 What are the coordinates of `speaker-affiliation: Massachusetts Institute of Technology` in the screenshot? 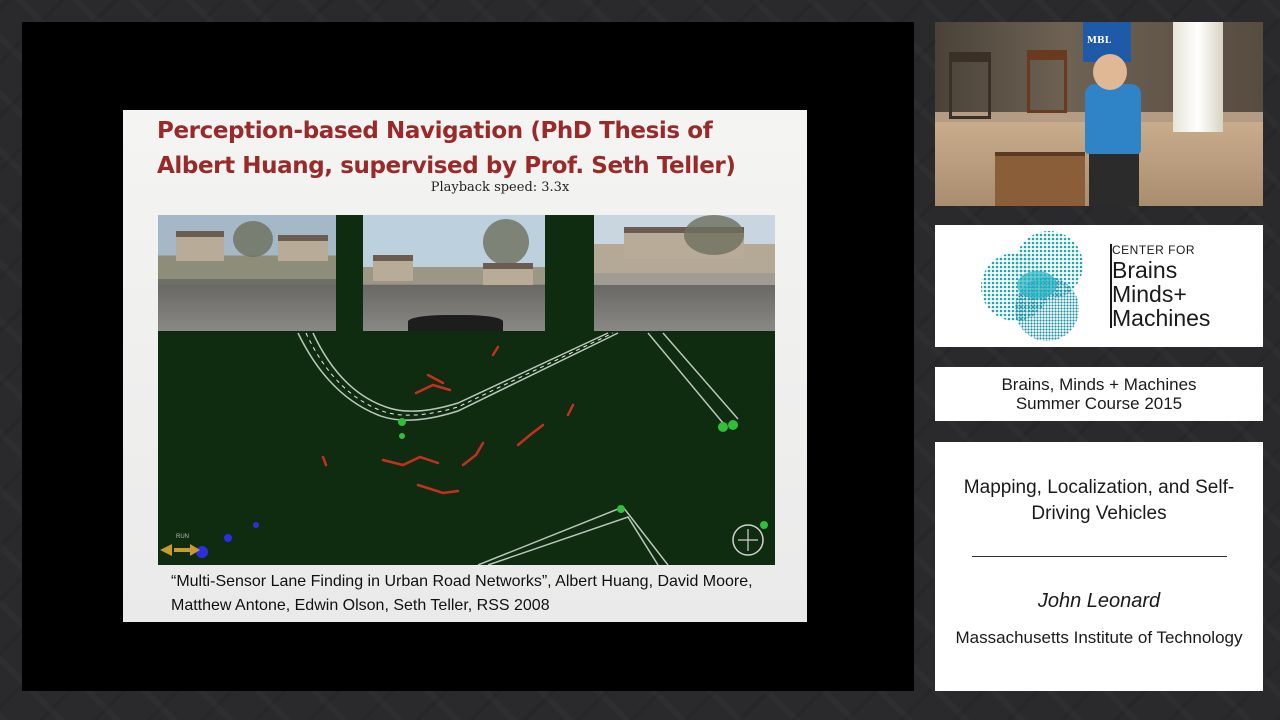 It's located at (1099, 637).